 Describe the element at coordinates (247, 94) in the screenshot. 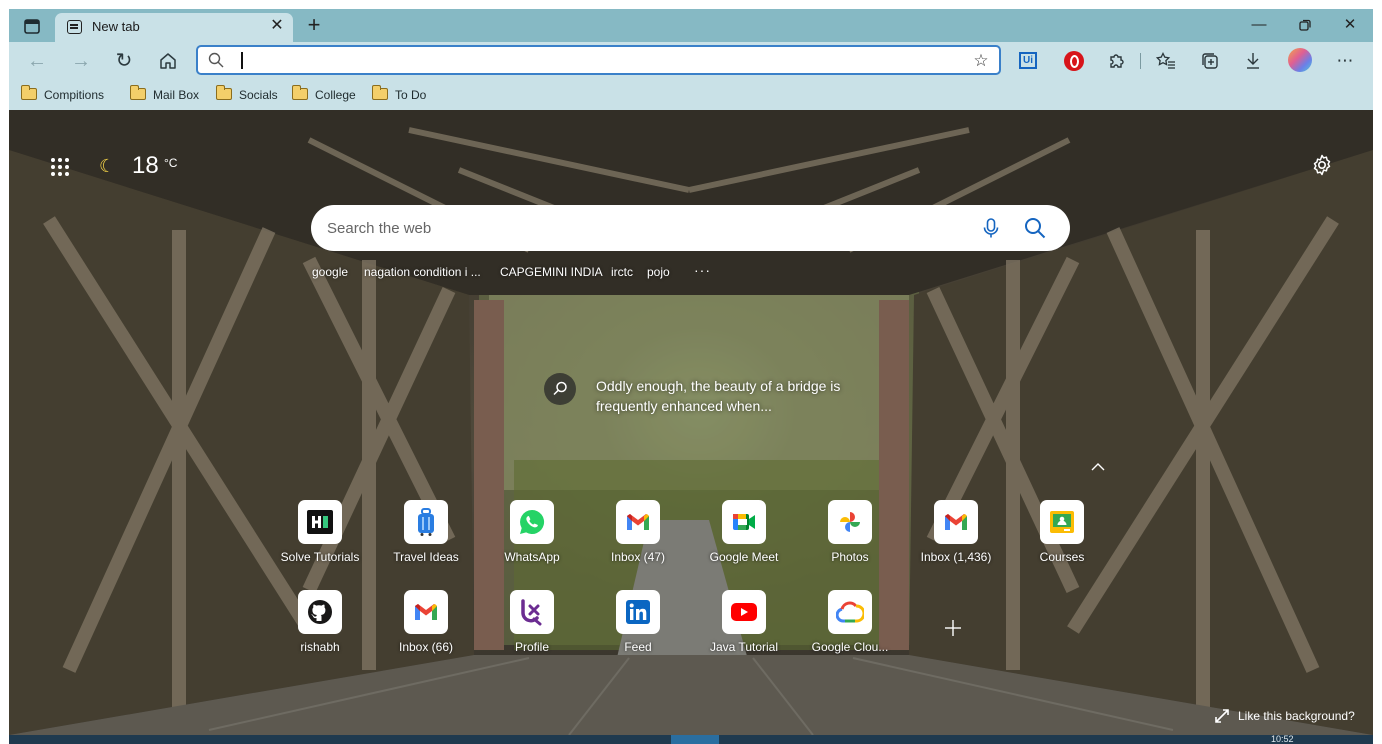

I see `bookmark-folder-socials: Socials` at that location.